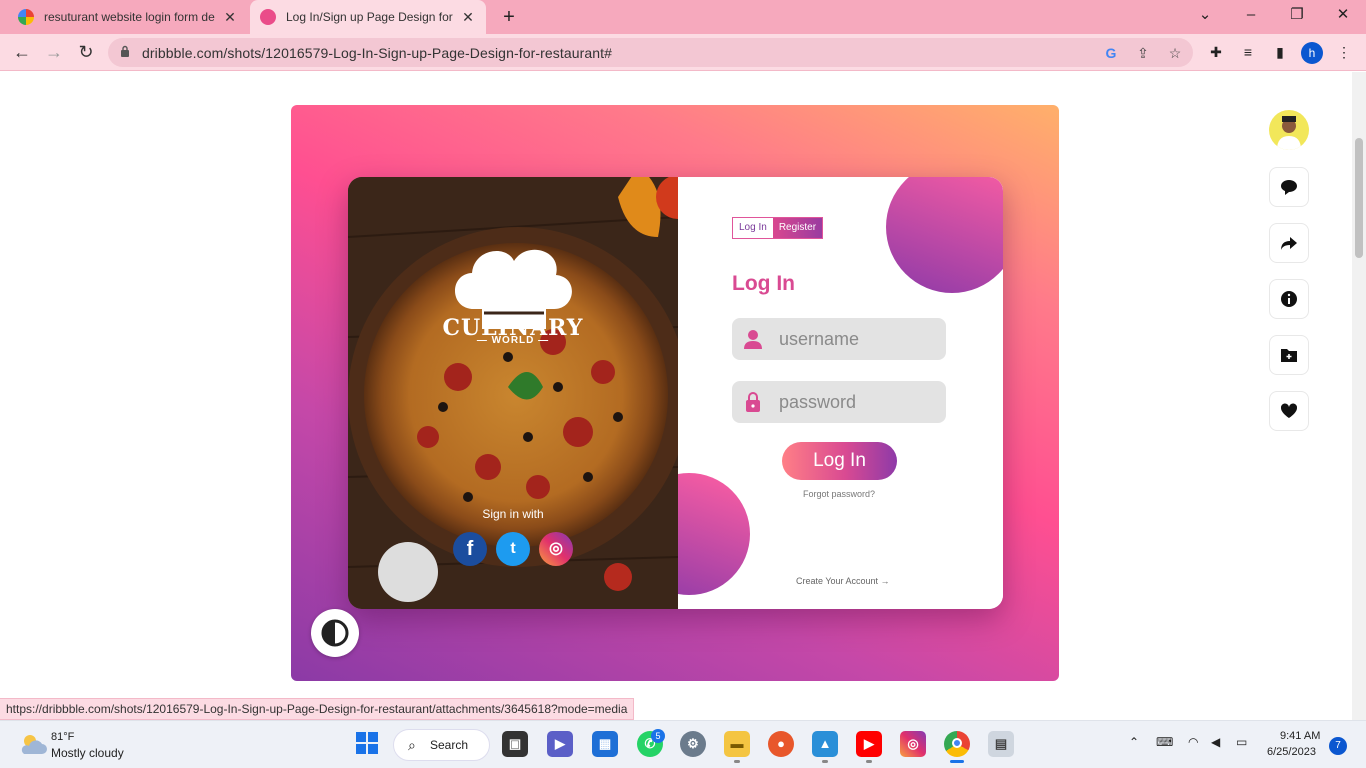 This screenshot has width=1366, height=768. Describe the element at coordinates (509, 17) in the screenshot. I see `new-tab-button: +` at that location.